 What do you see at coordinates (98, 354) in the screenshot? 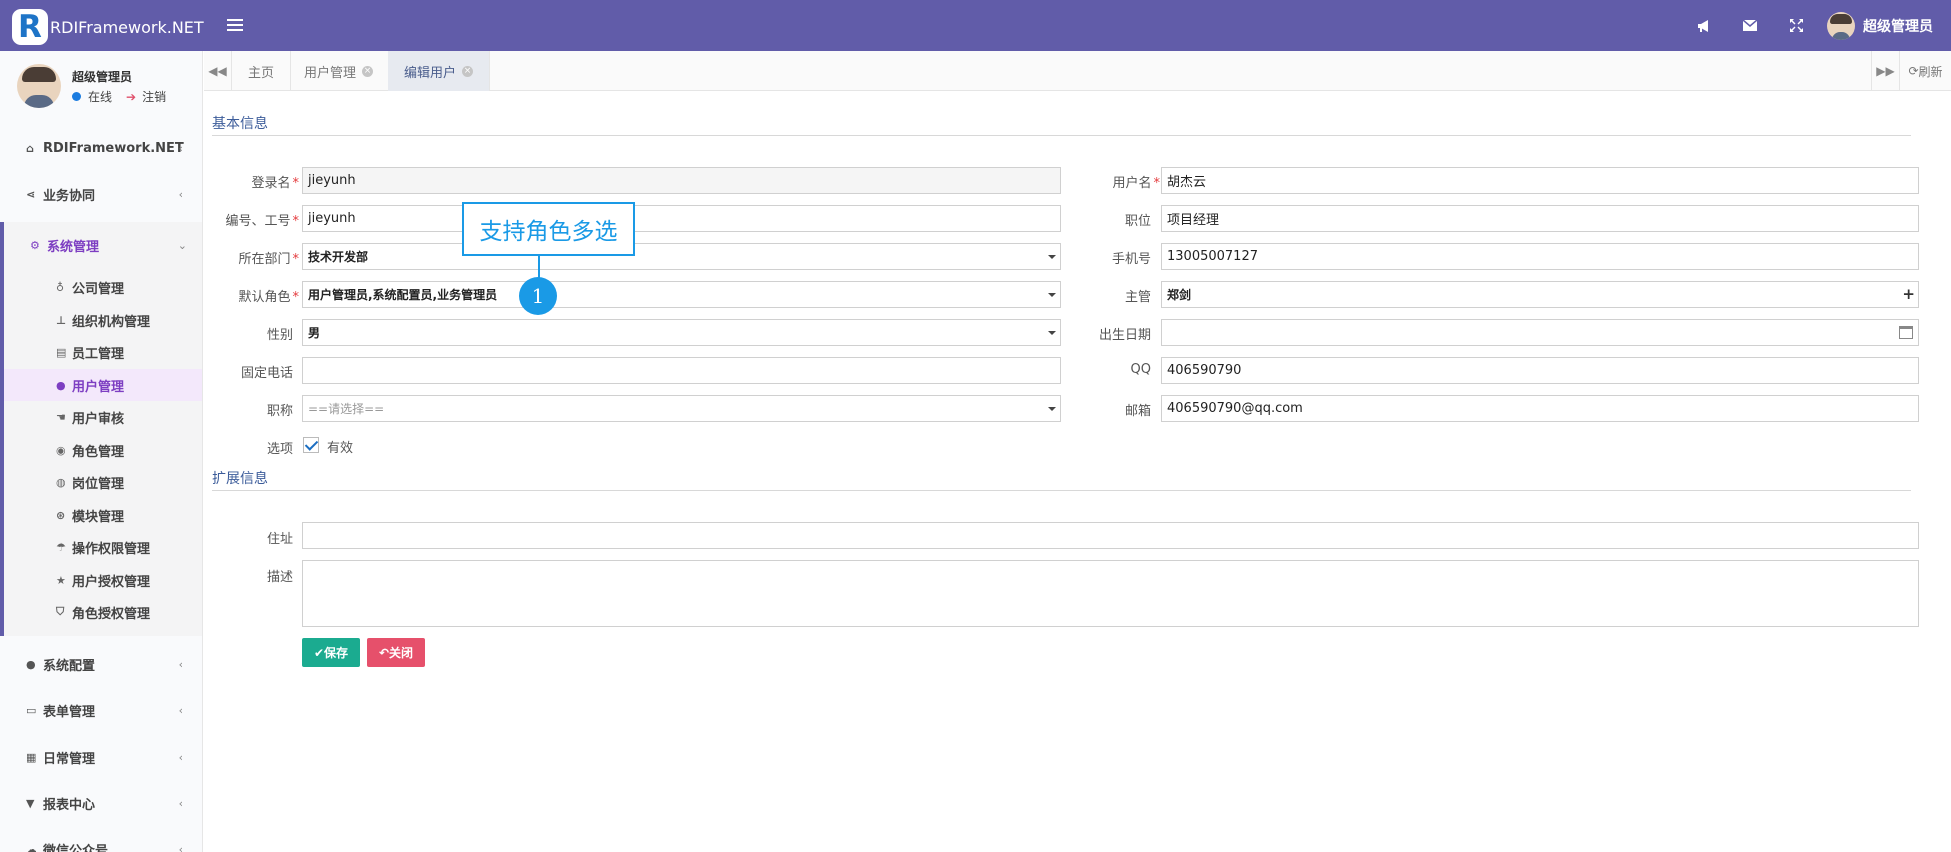
I see `sidebar-item-label: 员工管理` at bounding box center [98, 354].